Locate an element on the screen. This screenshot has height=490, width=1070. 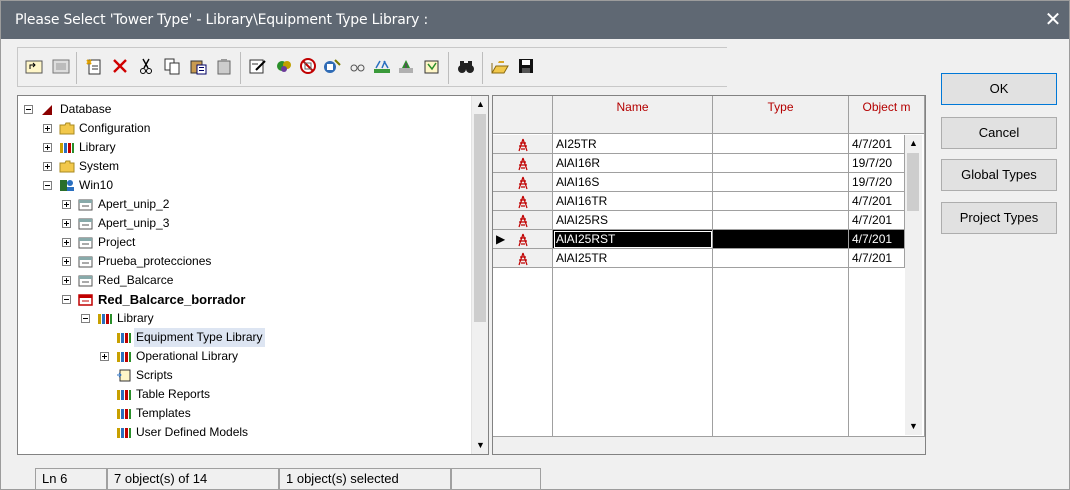
column-header-type: Type is located at coordinates (781, 115).